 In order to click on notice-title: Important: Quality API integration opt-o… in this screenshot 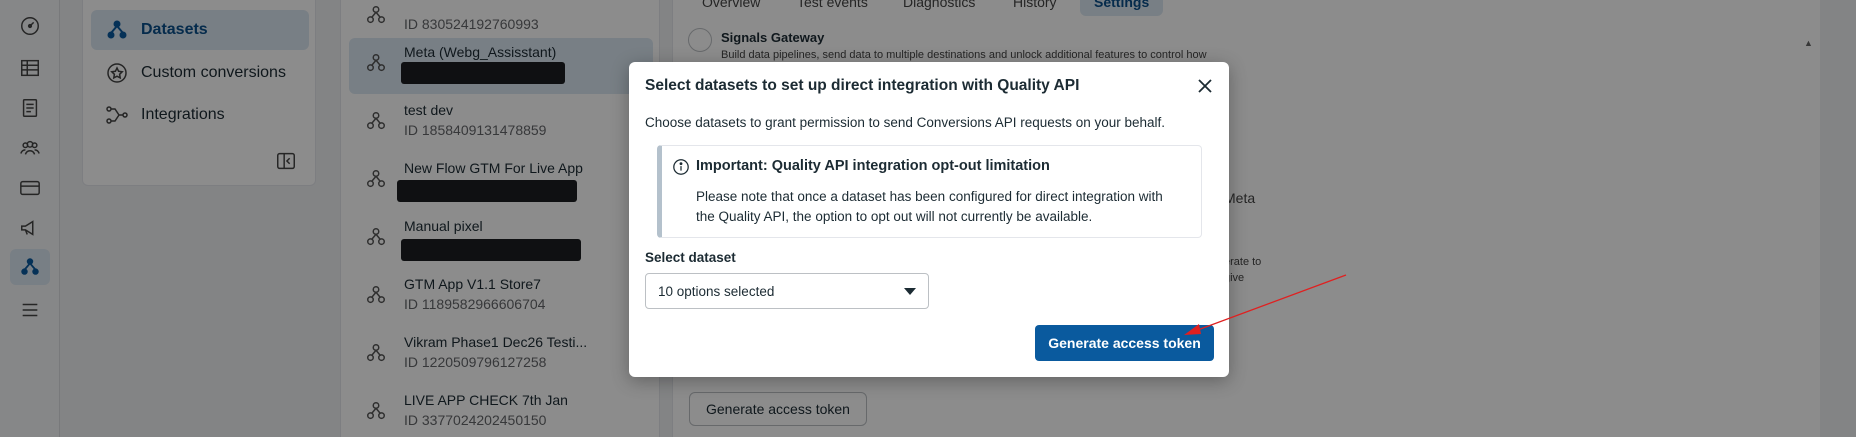, I will do `click(873, 166)`.